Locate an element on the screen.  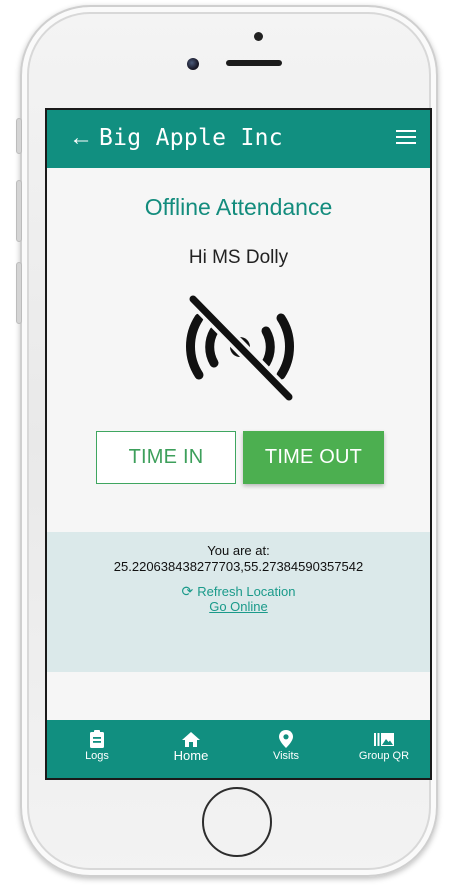
app-bar: ← Big Apple Inc is located at coordinates (238, 139).